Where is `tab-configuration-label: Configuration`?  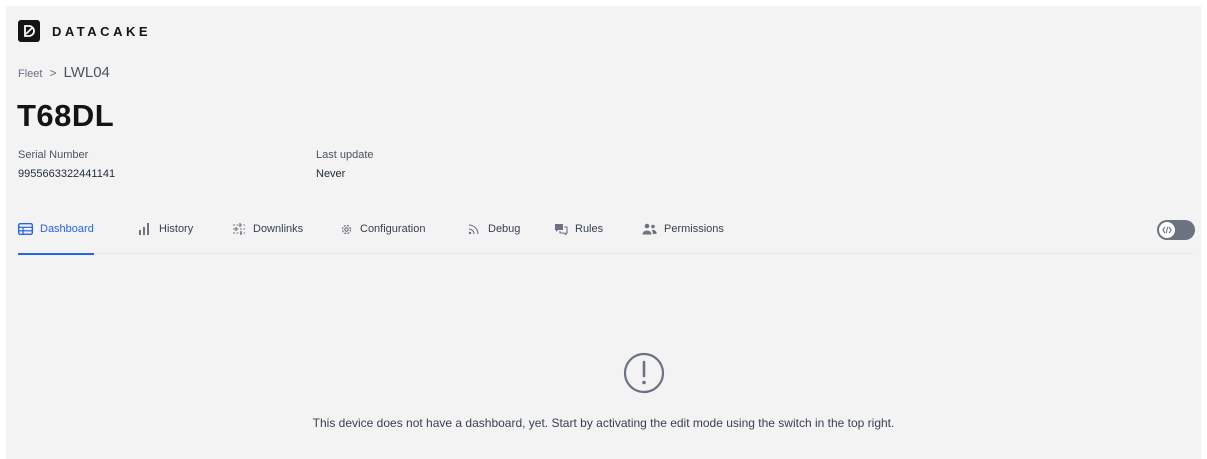 tab-configuration-label: Configuration is located at coordinates (393, 229).